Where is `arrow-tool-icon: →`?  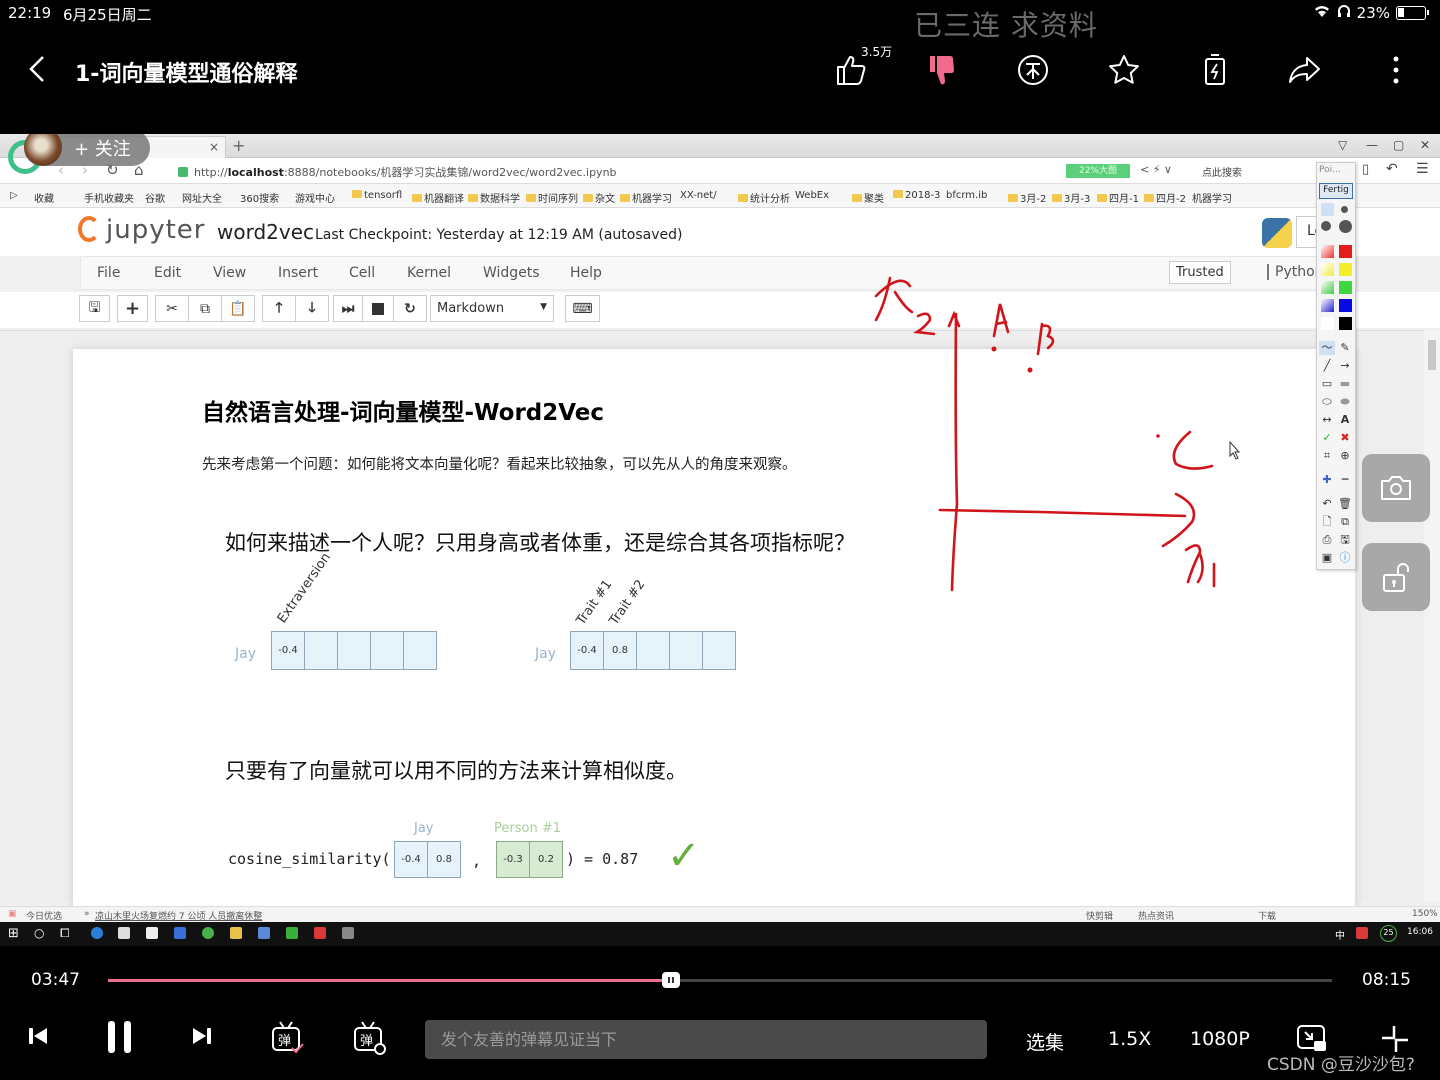 arrow-tool-icon: → is located at coordinates (1345, 366).